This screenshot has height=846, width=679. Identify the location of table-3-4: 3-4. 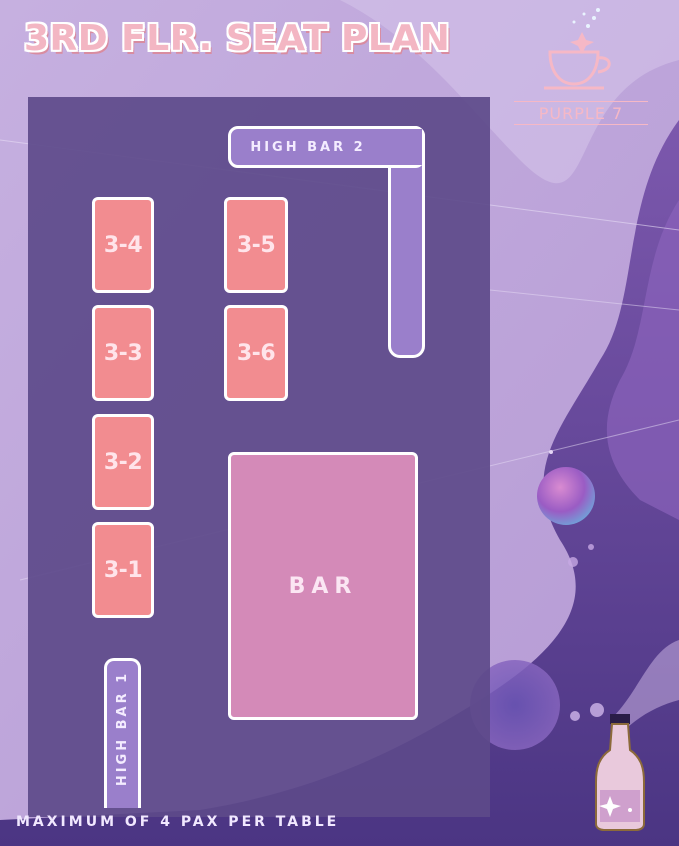
(123, 245).